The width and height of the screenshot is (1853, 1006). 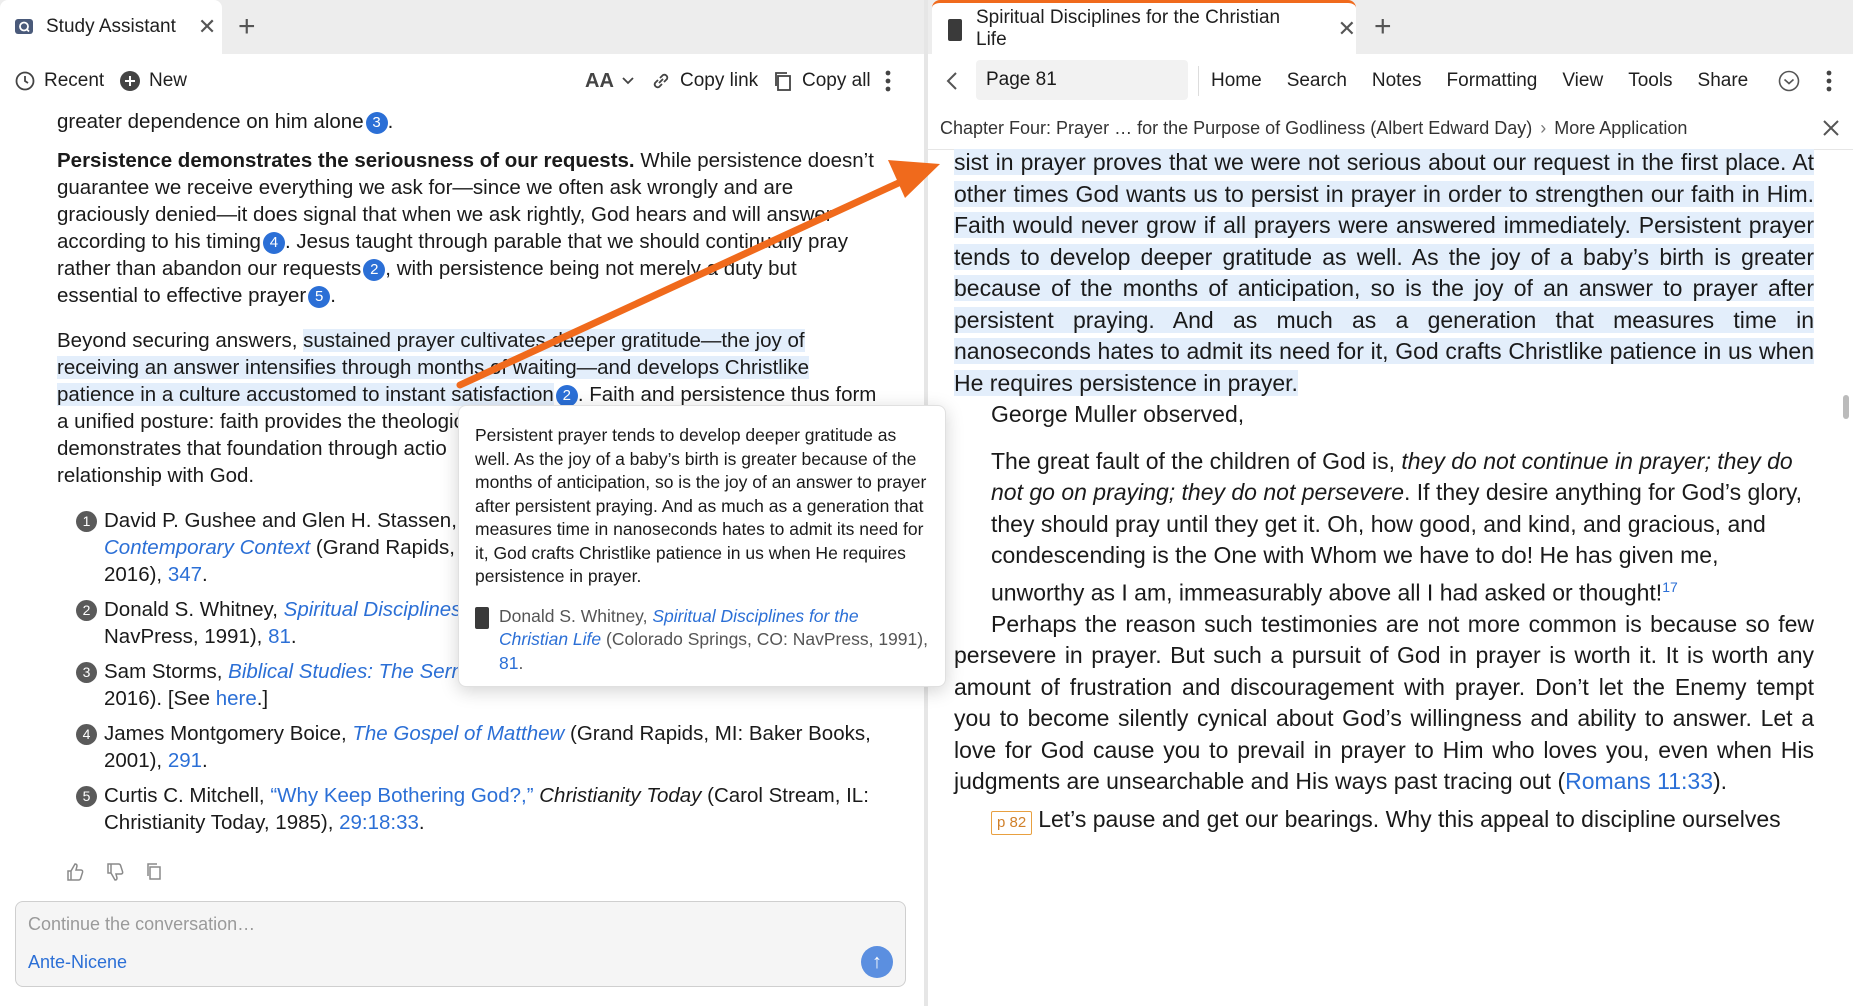 What do you see at coordinates (628, 81) in the screenshot?
I see `chevron-down-icon` at bounding box center [628, 81].